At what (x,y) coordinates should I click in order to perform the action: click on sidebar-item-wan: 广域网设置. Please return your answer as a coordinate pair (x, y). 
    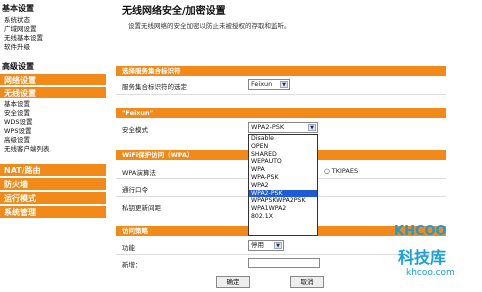
    Looking at the image, I should click on (53, 29).